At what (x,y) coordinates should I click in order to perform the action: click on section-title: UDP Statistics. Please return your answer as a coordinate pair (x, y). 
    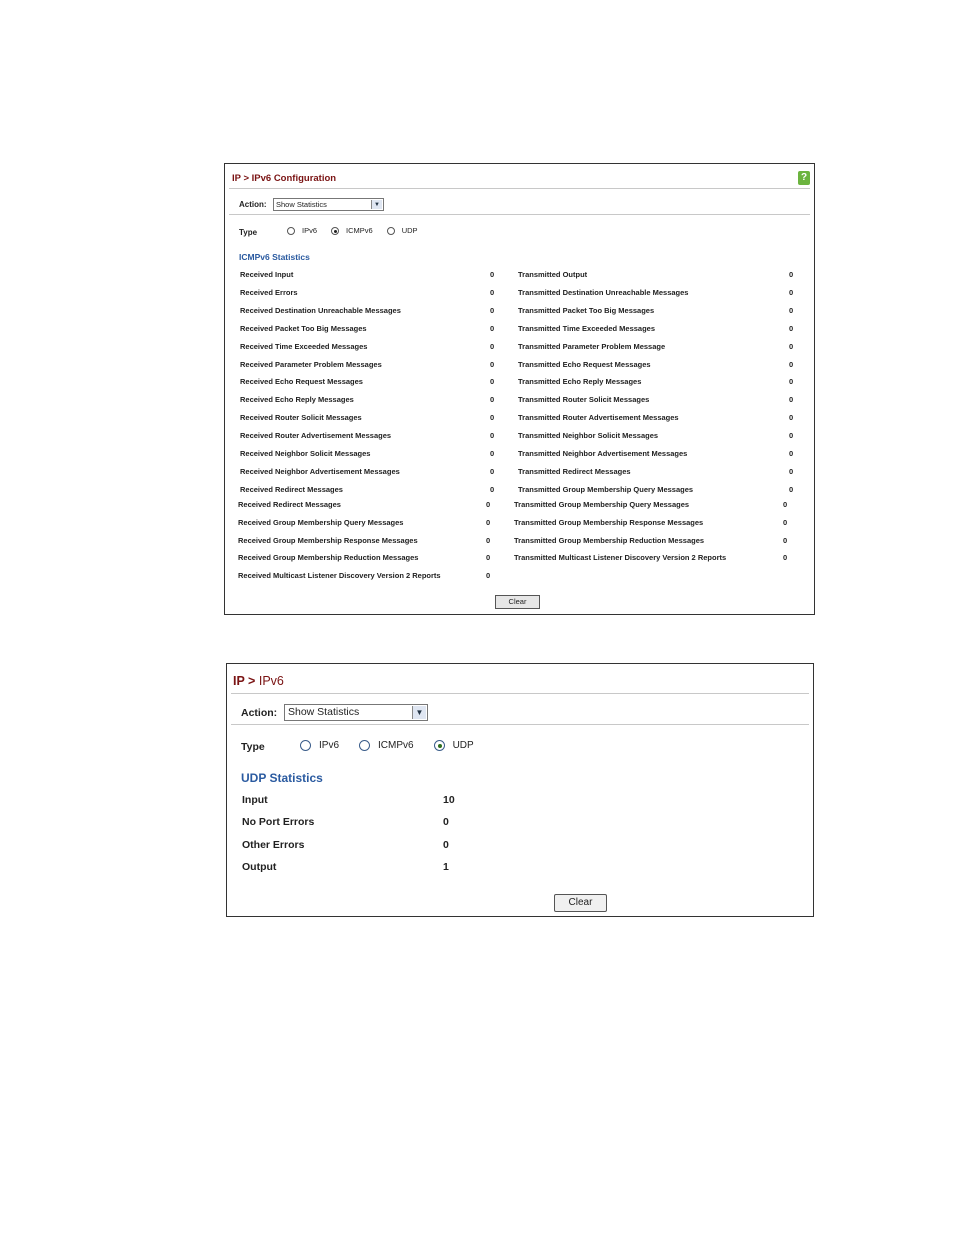
    Looking at the image, I should click on (282, 778).